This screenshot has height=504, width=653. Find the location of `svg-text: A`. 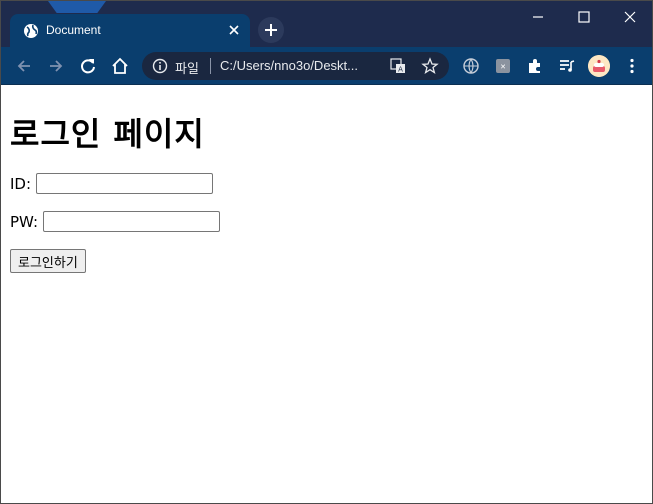

svg-text: A is located at coordinates (400, 70).